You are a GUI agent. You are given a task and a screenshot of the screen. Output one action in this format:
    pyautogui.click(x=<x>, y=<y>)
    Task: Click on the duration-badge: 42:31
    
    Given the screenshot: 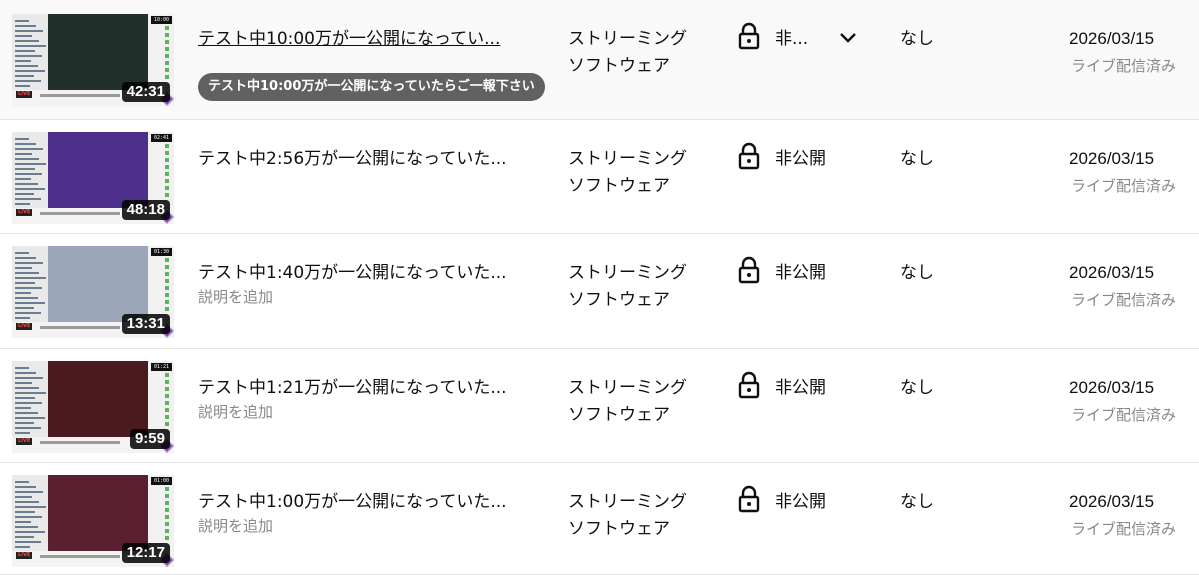 What is the action you would take?
    pyautogui.click(x=145, y=92)
    